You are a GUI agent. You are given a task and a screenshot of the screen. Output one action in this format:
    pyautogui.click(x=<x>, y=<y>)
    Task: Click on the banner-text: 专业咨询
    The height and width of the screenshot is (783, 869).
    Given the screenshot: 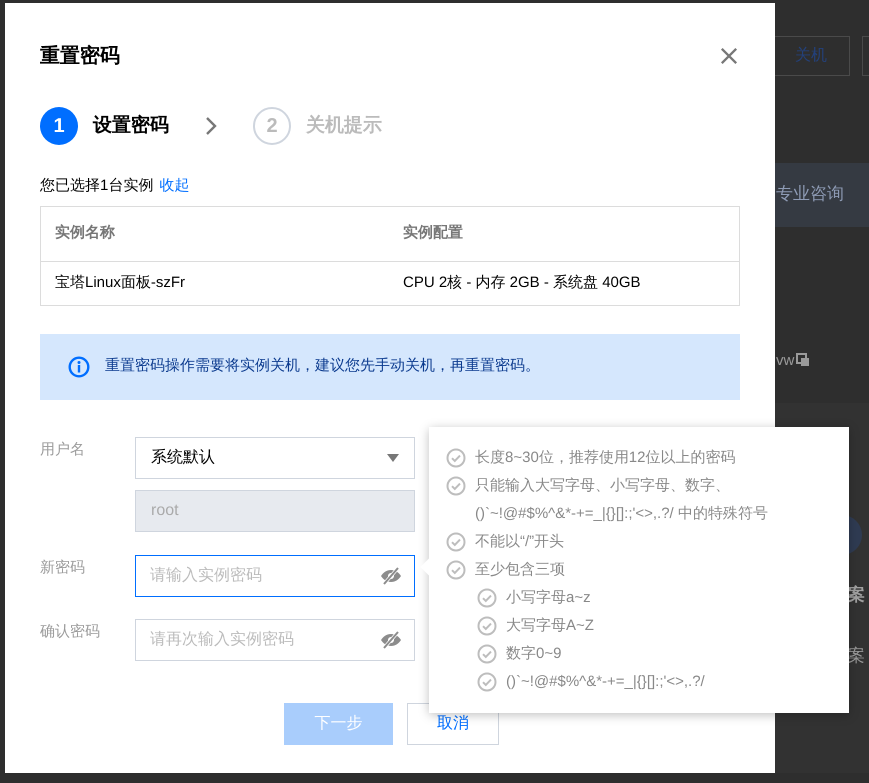 What is the action you would take?
    pyautogui.click(x=810, y=194)
    